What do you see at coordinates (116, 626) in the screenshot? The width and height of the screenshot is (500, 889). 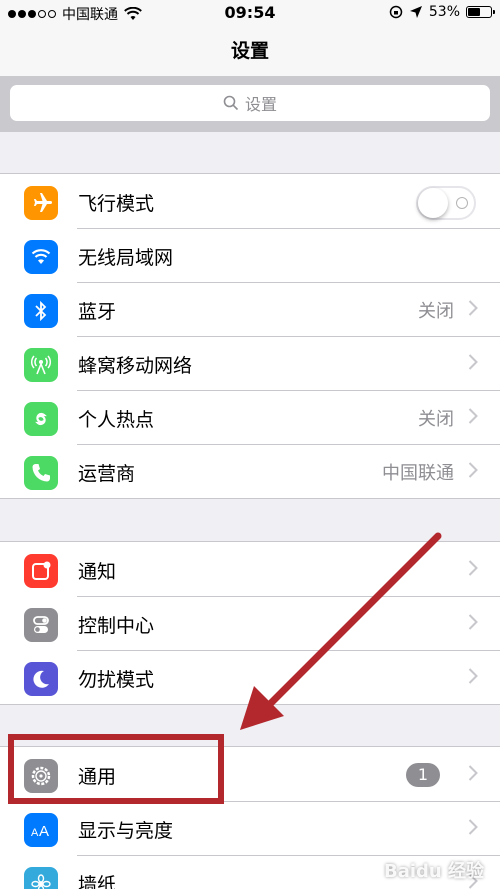 I see `row-label: 控制中心` at bounding box center [116, 626].